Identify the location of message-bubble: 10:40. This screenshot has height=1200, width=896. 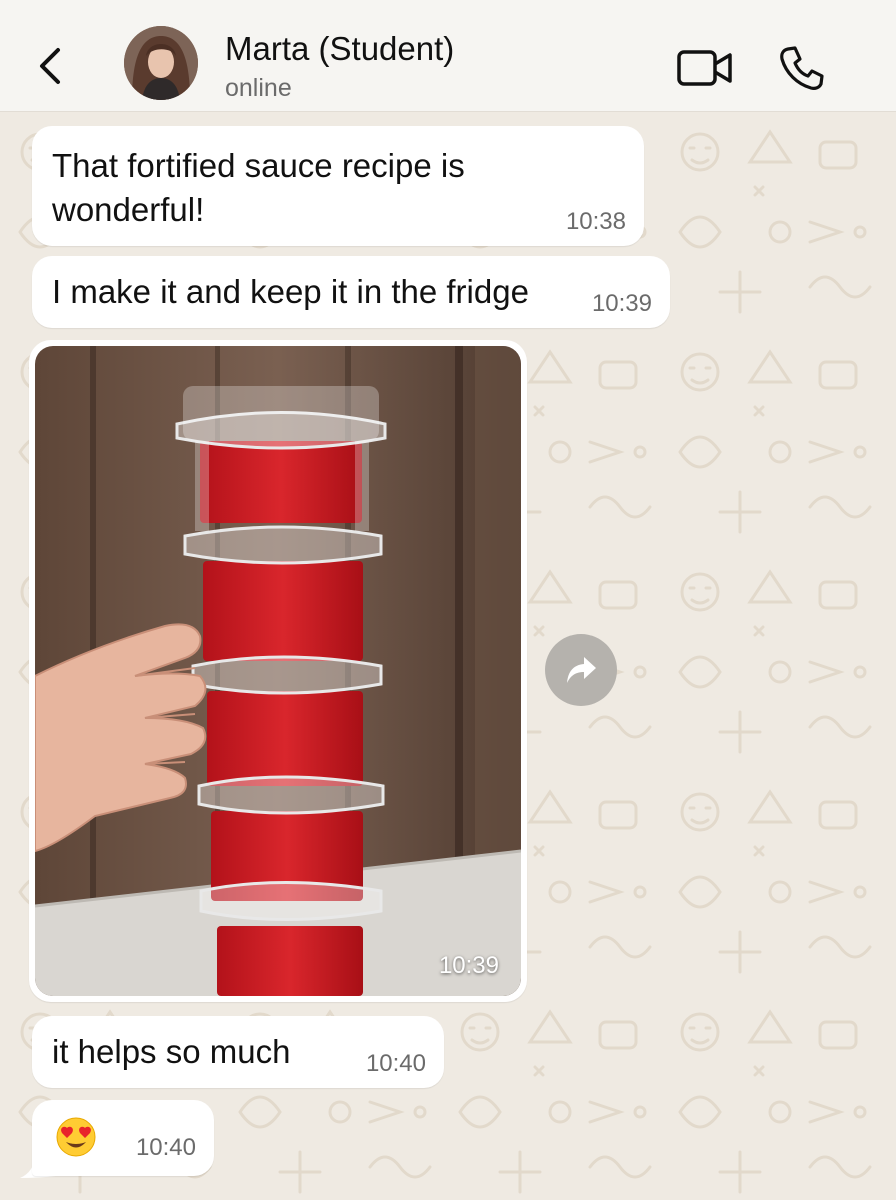
(123, 1138).